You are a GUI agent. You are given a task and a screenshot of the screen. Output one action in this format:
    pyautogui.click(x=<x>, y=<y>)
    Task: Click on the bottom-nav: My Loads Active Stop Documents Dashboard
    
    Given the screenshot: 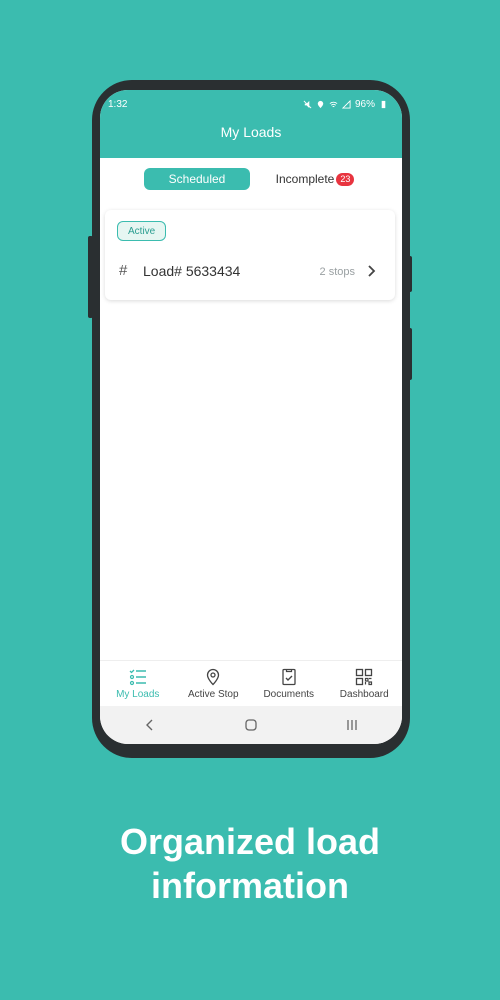 What is the action you would take?
    pyautogui.click(x=251, y=683)
    